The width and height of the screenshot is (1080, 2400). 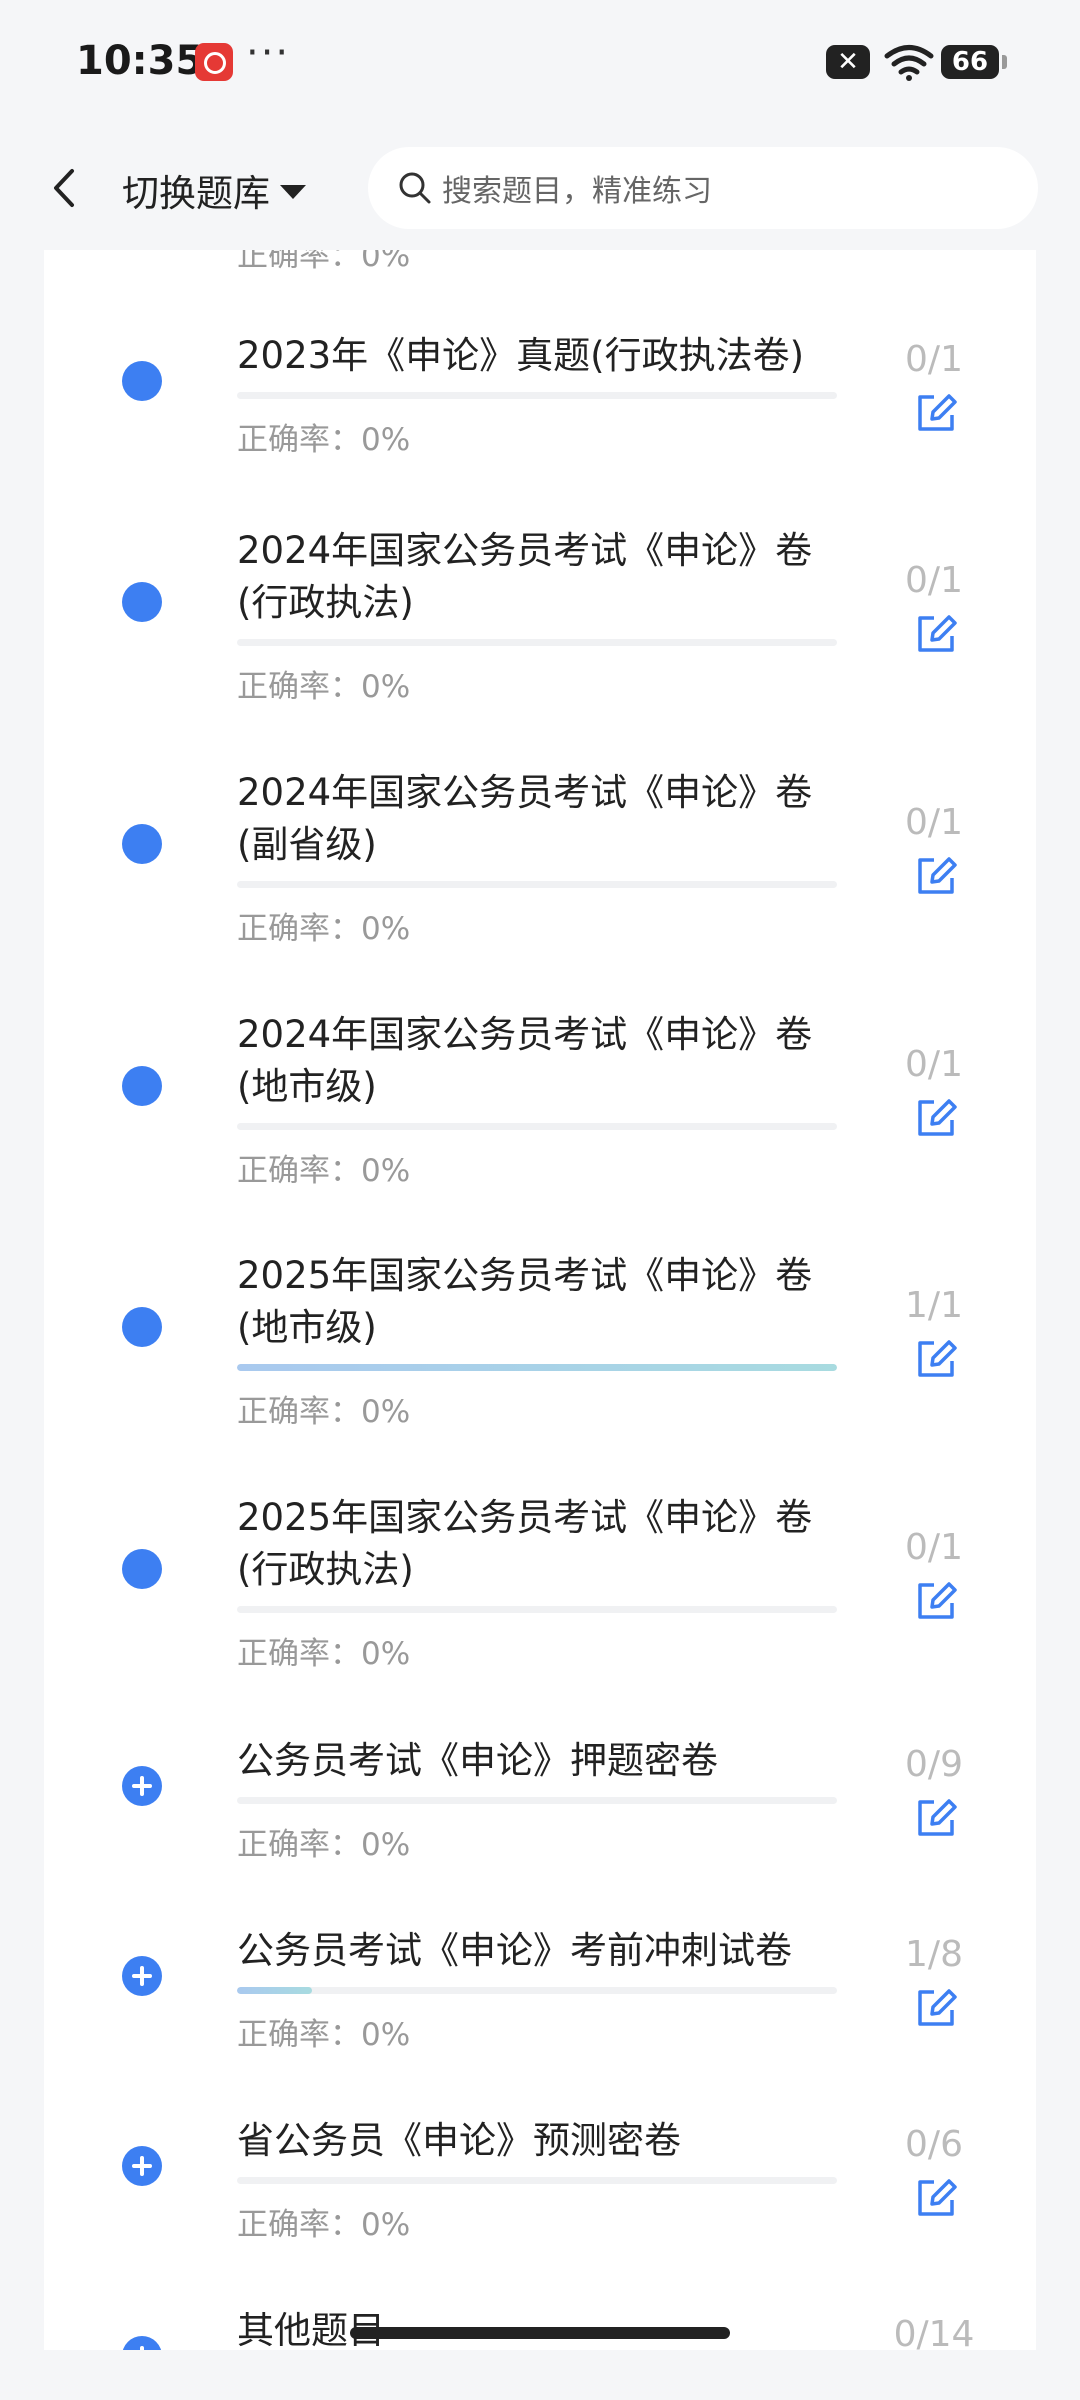 I want to click on item-title: 公务员考试《申论》考前冲刺试卷, so click(x=514, y=1950).